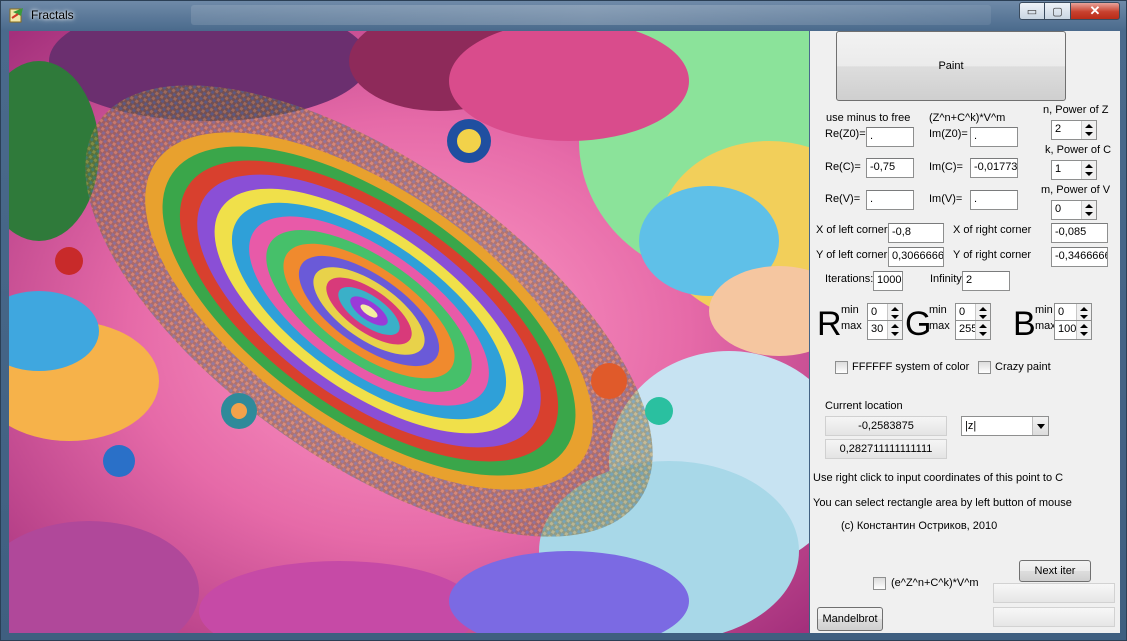  I want to click on b-channel-letter: B, so click(1024, 324).